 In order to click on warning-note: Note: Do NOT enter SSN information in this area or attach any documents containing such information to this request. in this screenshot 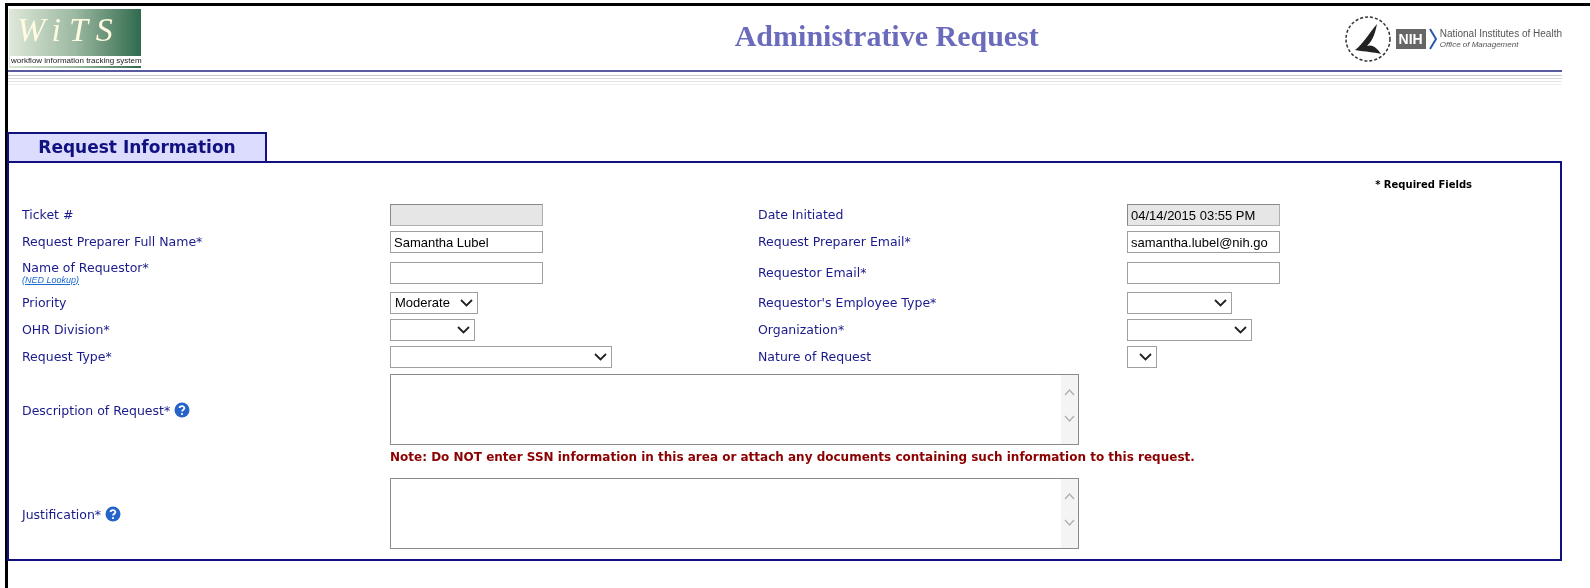, I will do `click(793, 457)`.